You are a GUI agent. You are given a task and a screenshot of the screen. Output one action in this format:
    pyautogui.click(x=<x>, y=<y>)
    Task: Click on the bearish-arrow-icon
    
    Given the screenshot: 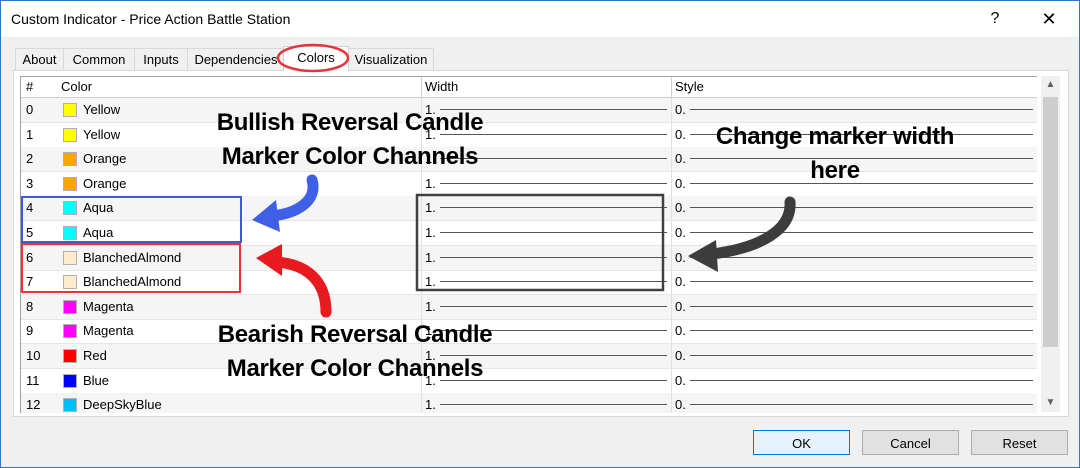 What is the action you would take?
    pyautogui.click(x=269, y=260)
    